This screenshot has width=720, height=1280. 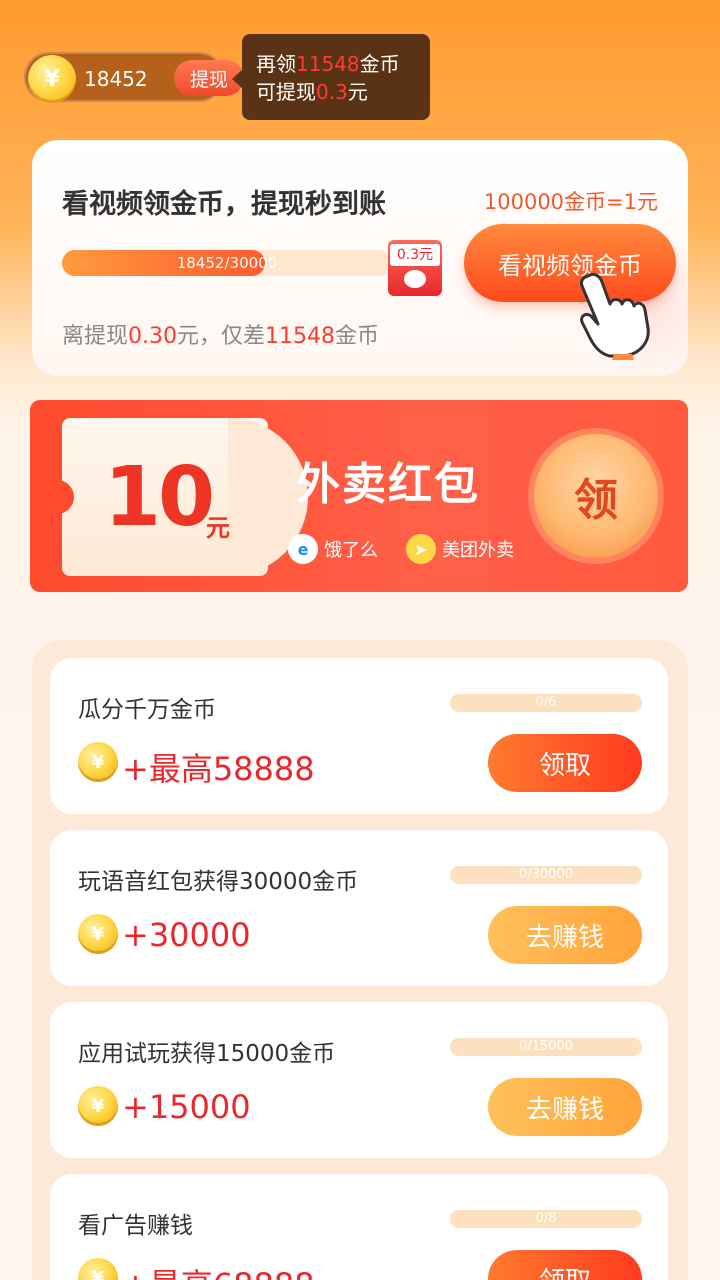 I want to click on tip-line-2: 可提现0.3元, so click(x=312, y=92).